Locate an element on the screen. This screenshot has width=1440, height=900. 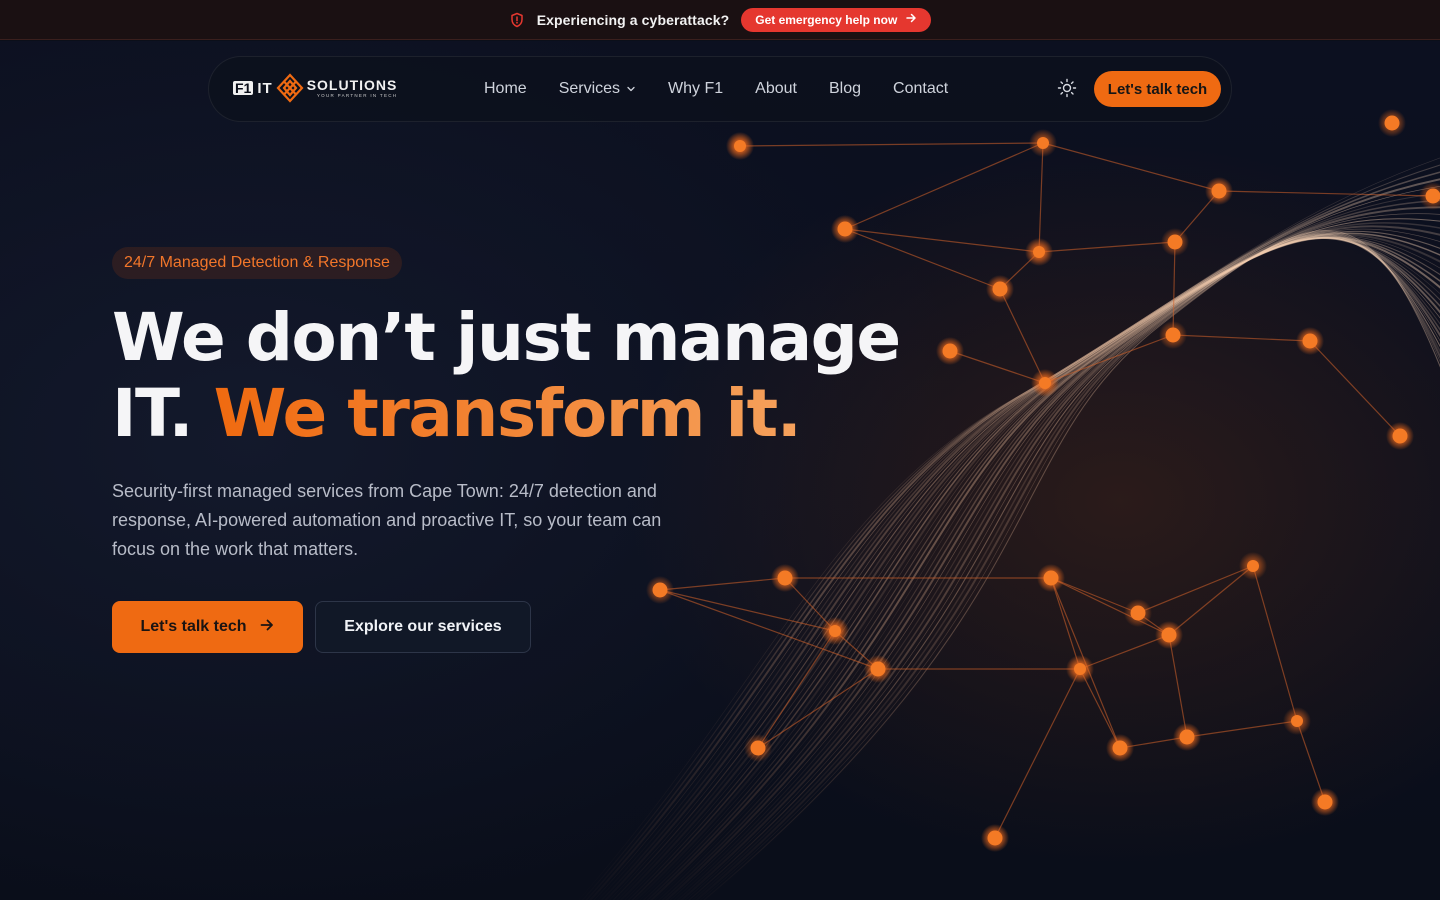
nav-services: Services is located at coordinates (597, 89).